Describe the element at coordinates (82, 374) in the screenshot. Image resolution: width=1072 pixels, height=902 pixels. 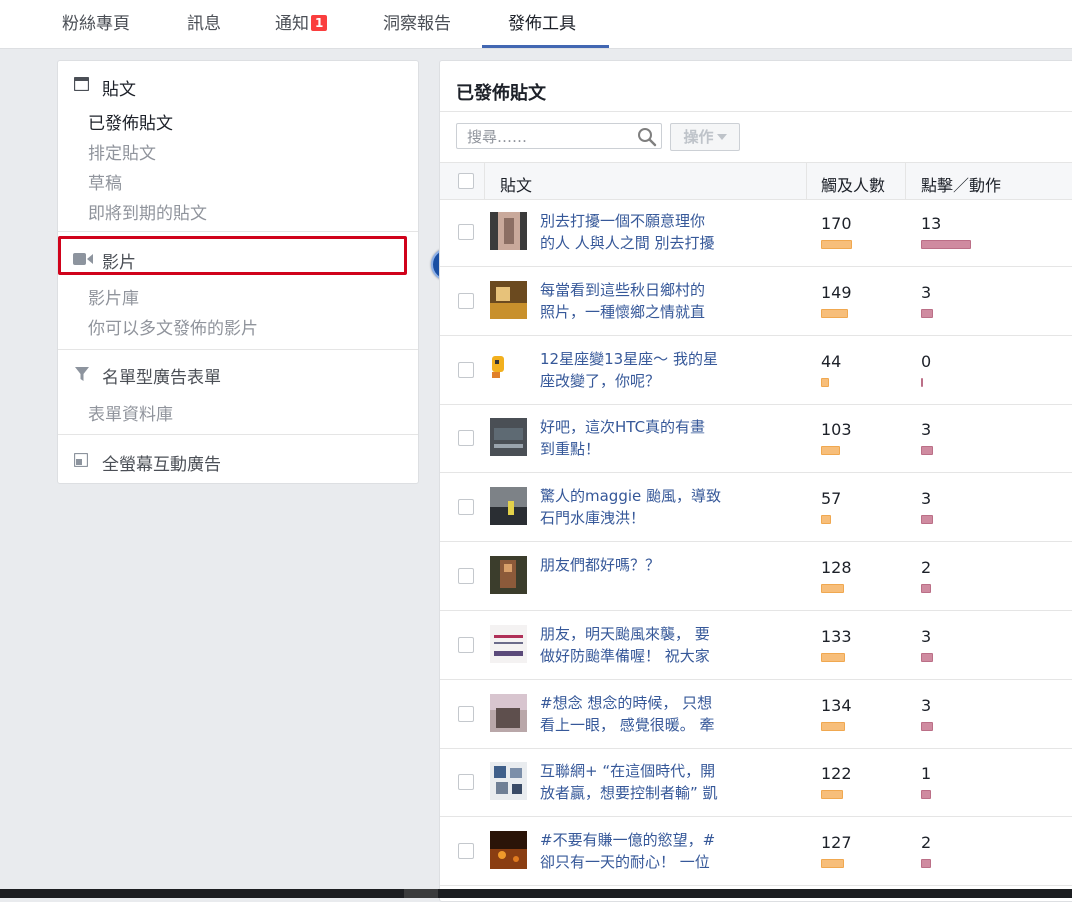
I see `funnel-icon` at that location.